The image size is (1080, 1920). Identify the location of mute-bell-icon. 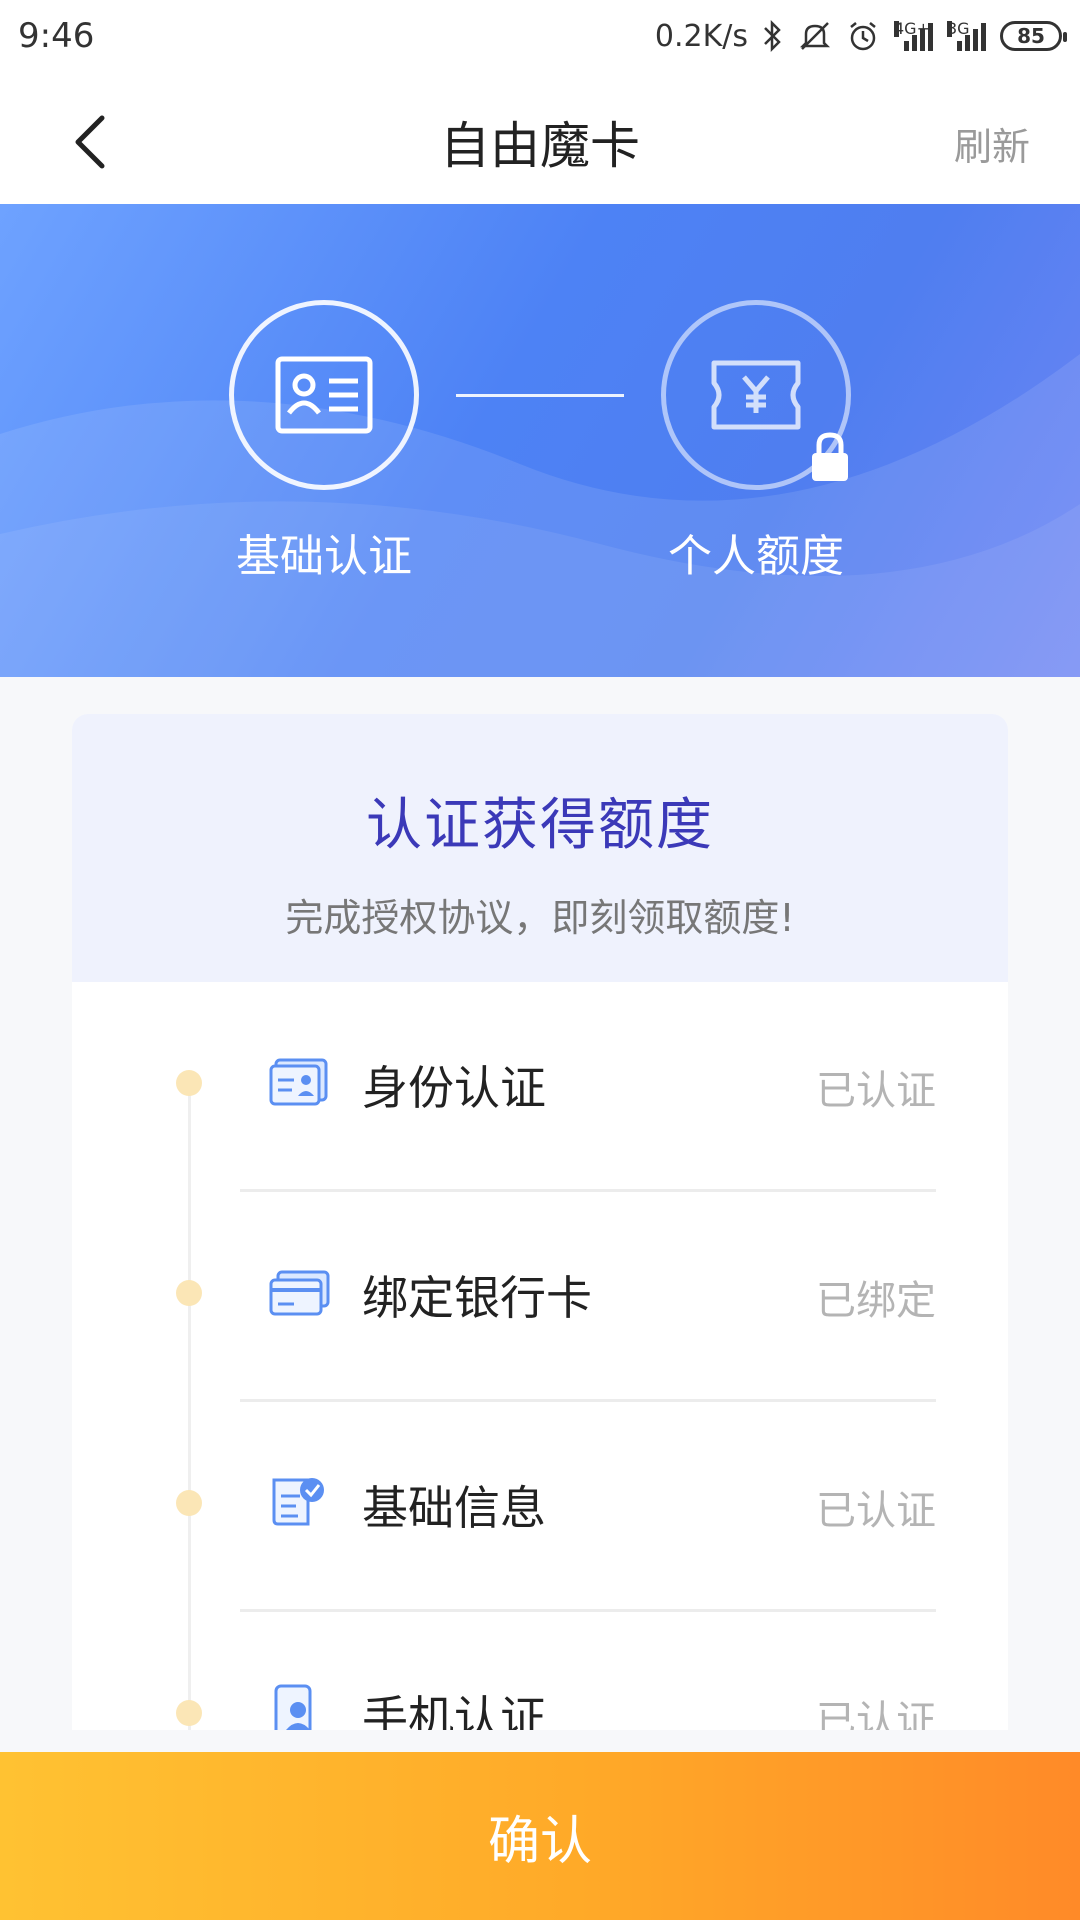
(815, 36).